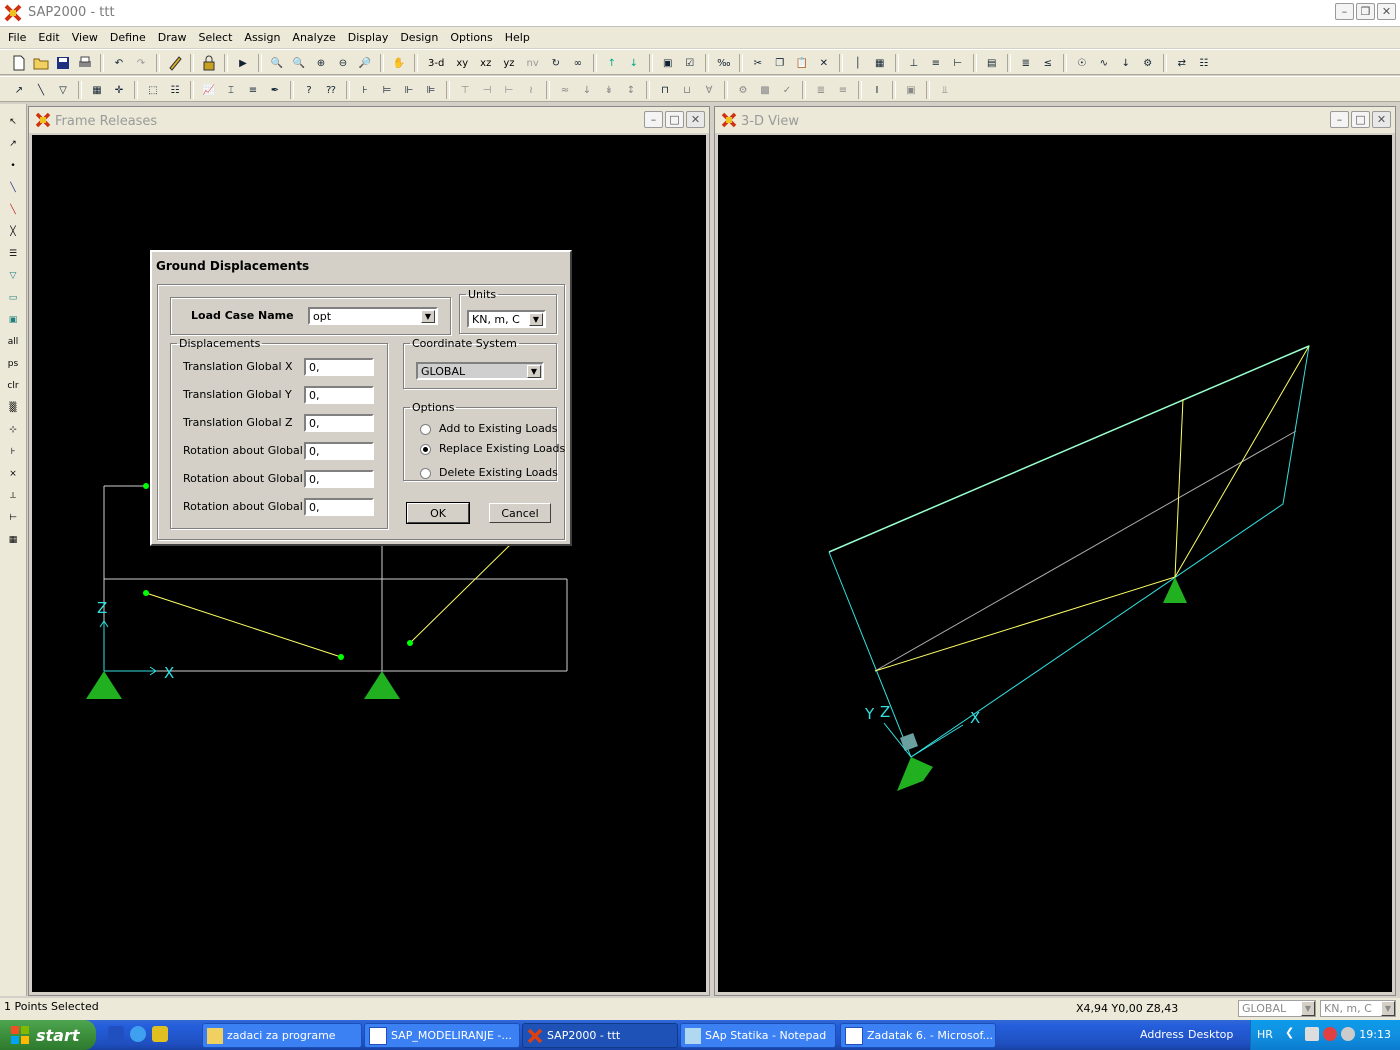  Describe the element at coordinates (17, 37) in the screenshot. I see `menu-file: File` at that location.